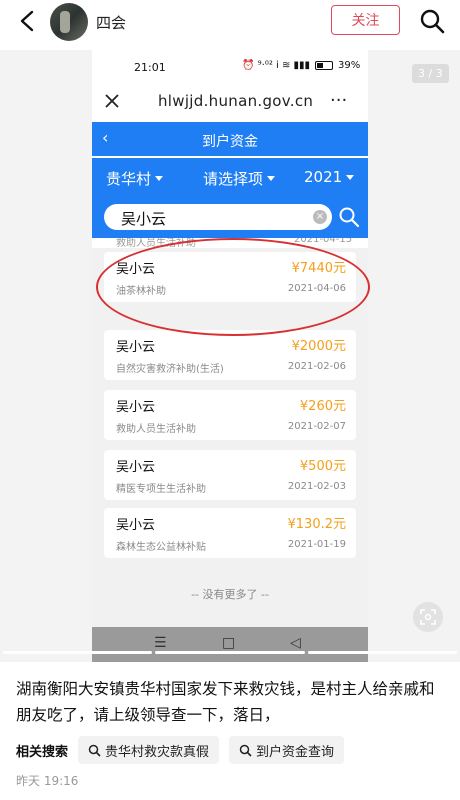 The height and width of the screenshot is (800, 460). What do you see at coordinates (230, 277) in the screenshot?
I see `list-item: 吴小云 ¥7440元 油茶林补助 2021-04-06` at bounding box center [230, 277].